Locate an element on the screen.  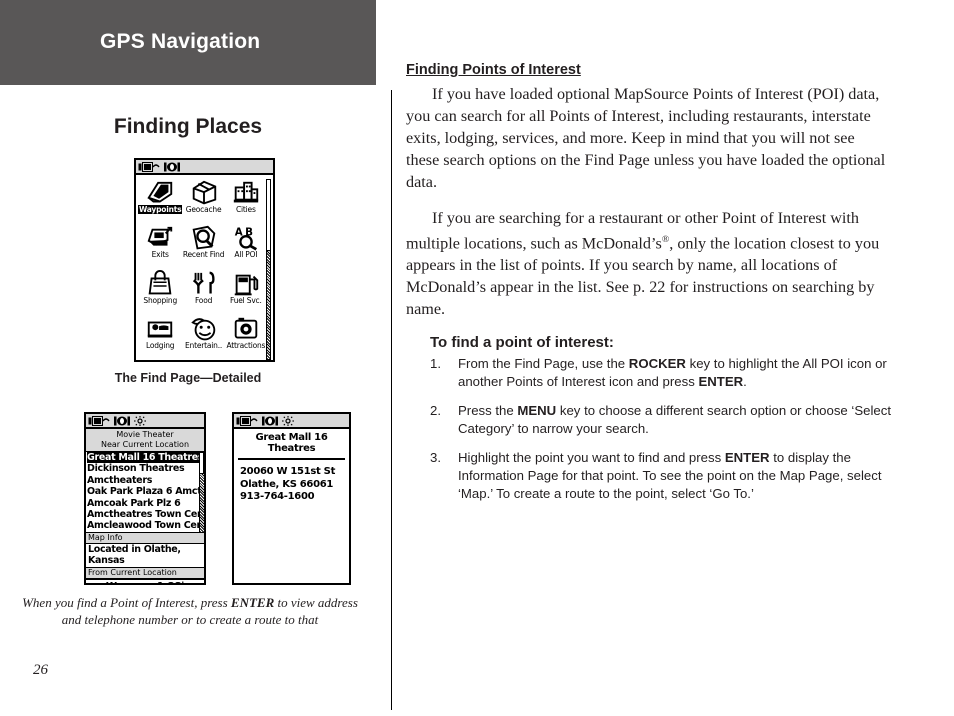
info-phone: 913-764-1600 is located at coordinates (277, 496).